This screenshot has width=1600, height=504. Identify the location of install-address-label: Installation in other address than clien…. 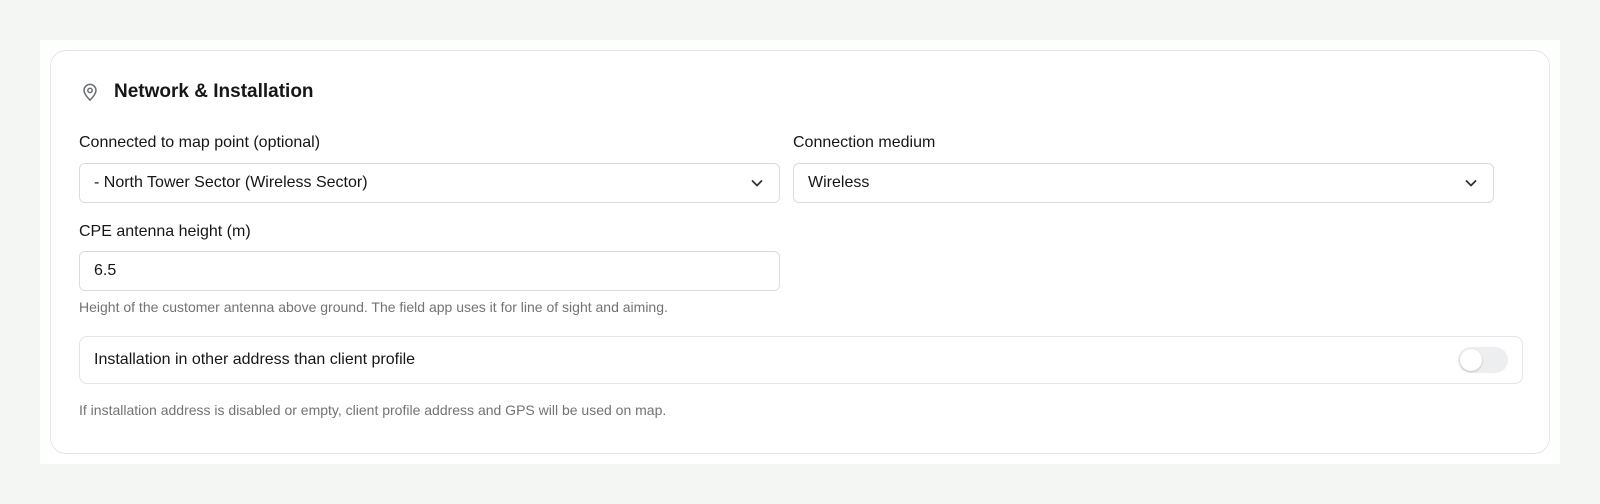
(255, 359).